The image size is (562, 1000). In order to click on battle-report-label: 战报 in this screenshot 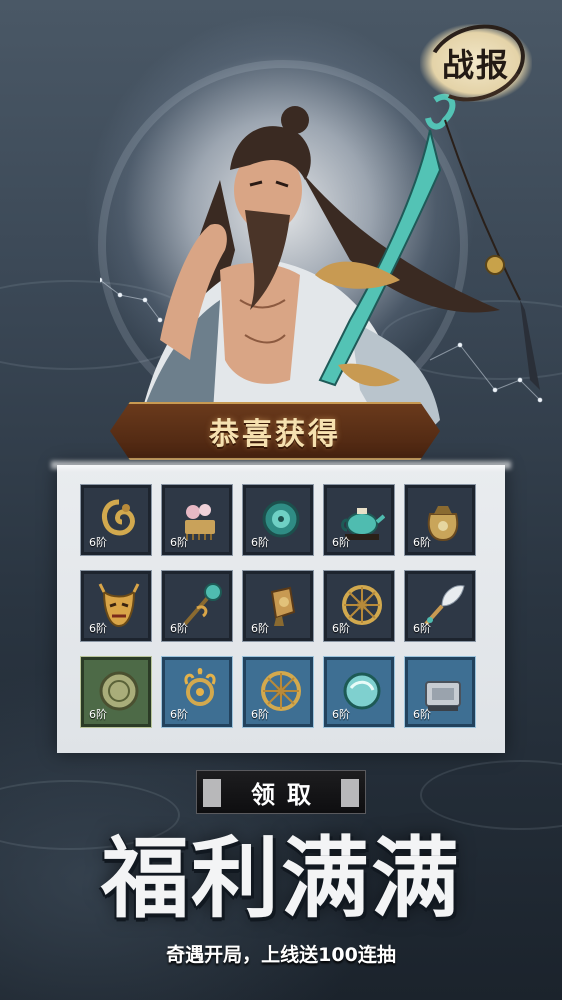, I will do `click(475, 65)`.